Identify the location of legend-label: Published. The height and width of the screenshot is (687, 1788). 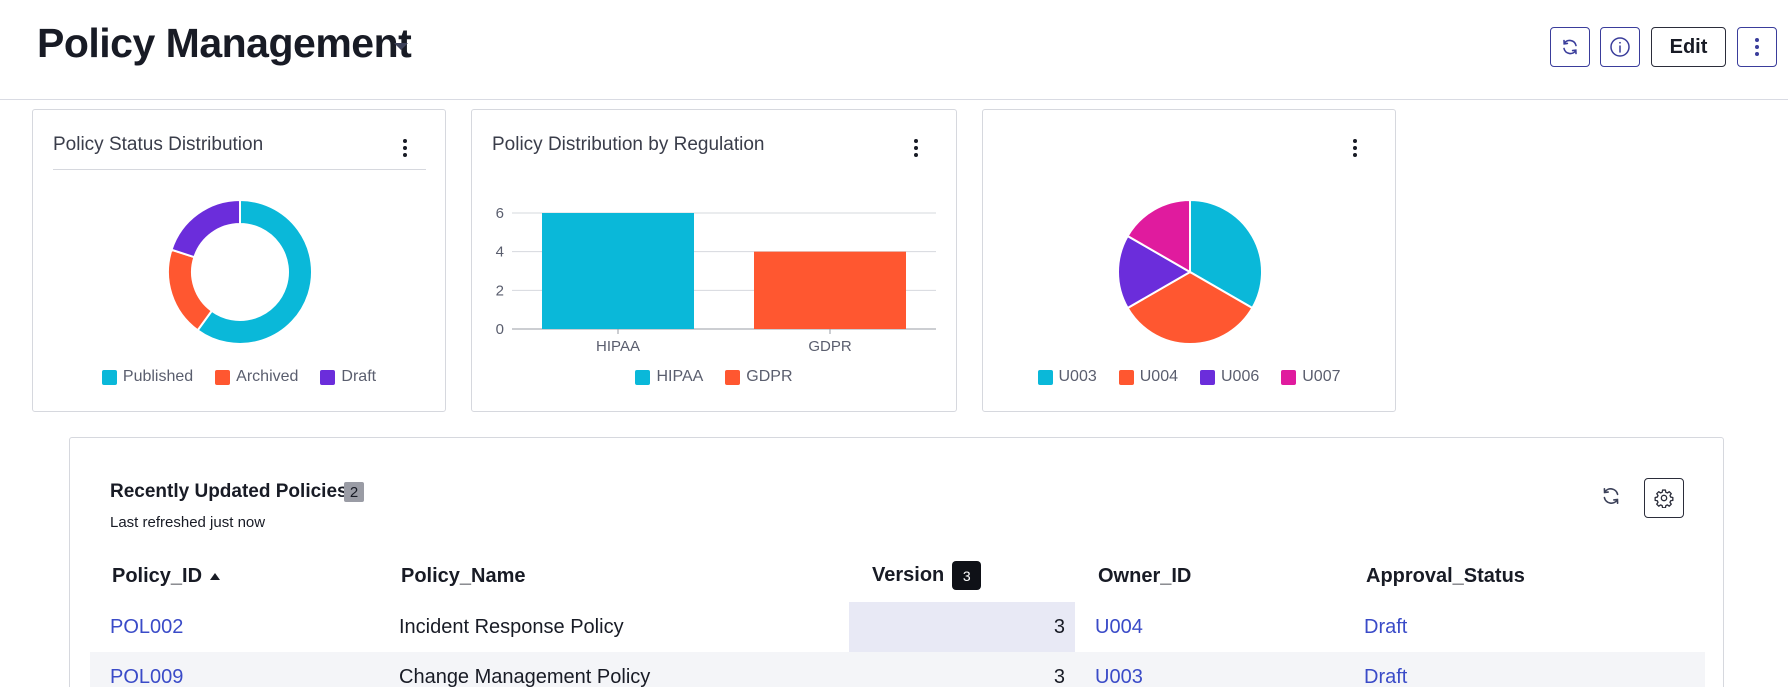
(158, 376).